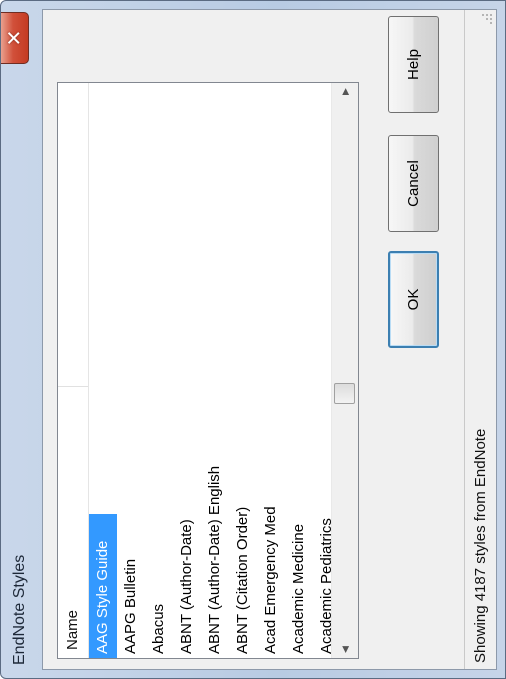 Image resolution: width=506 pixels, height=679 pixels. I want to click on column-header-name: Name, so click(73, 522).